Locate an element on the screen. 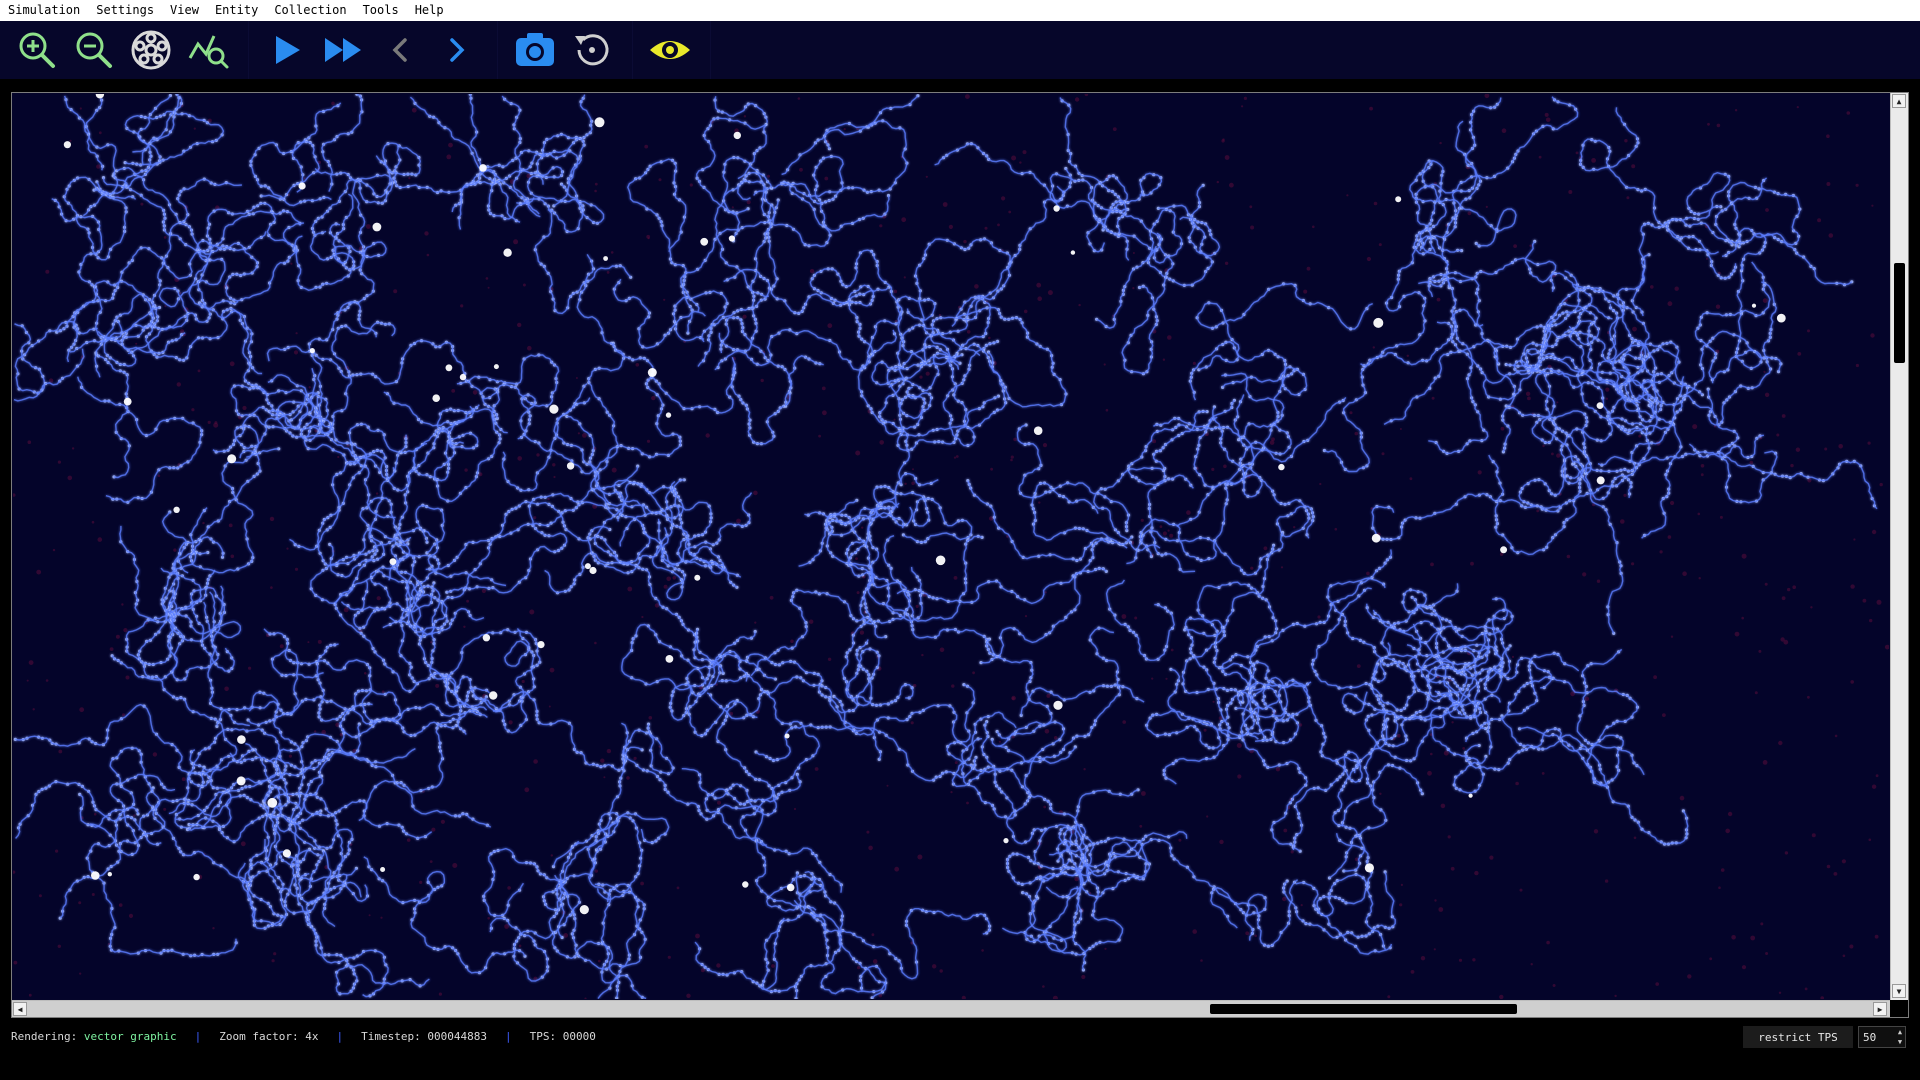 Image resolution: width=1920 pixels, height=1080 pixels. menu-tools: Tools is located at coordinates (381, 10).